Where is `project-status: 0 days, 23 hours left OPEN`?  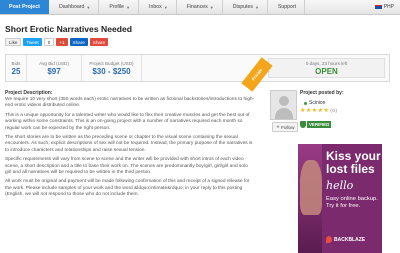
project-status: 0 days, 23 hours left OPEN is located at coordinates (326, 68).